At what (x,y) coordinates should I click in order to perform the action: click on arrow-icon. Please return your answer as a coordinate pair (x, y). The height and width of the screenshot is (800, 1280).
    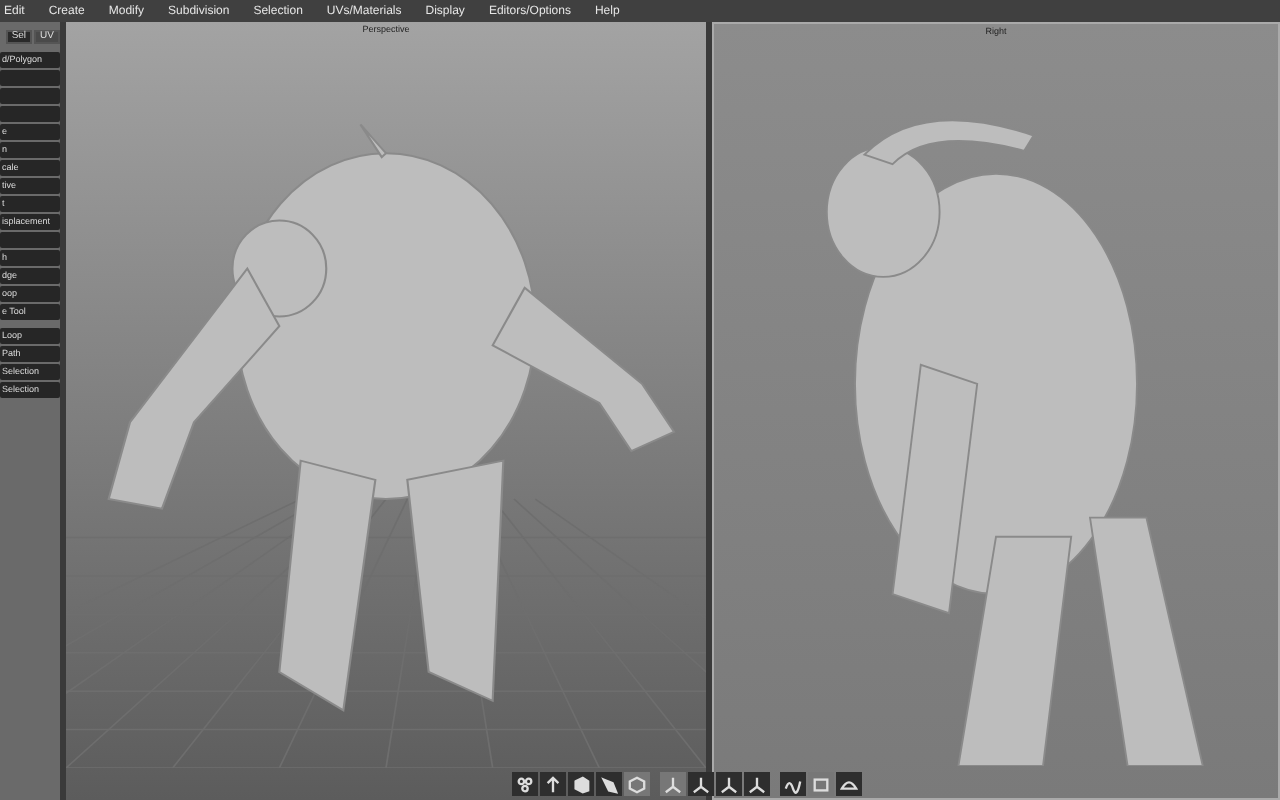
    Looking at the image, I should click on (553, 784).